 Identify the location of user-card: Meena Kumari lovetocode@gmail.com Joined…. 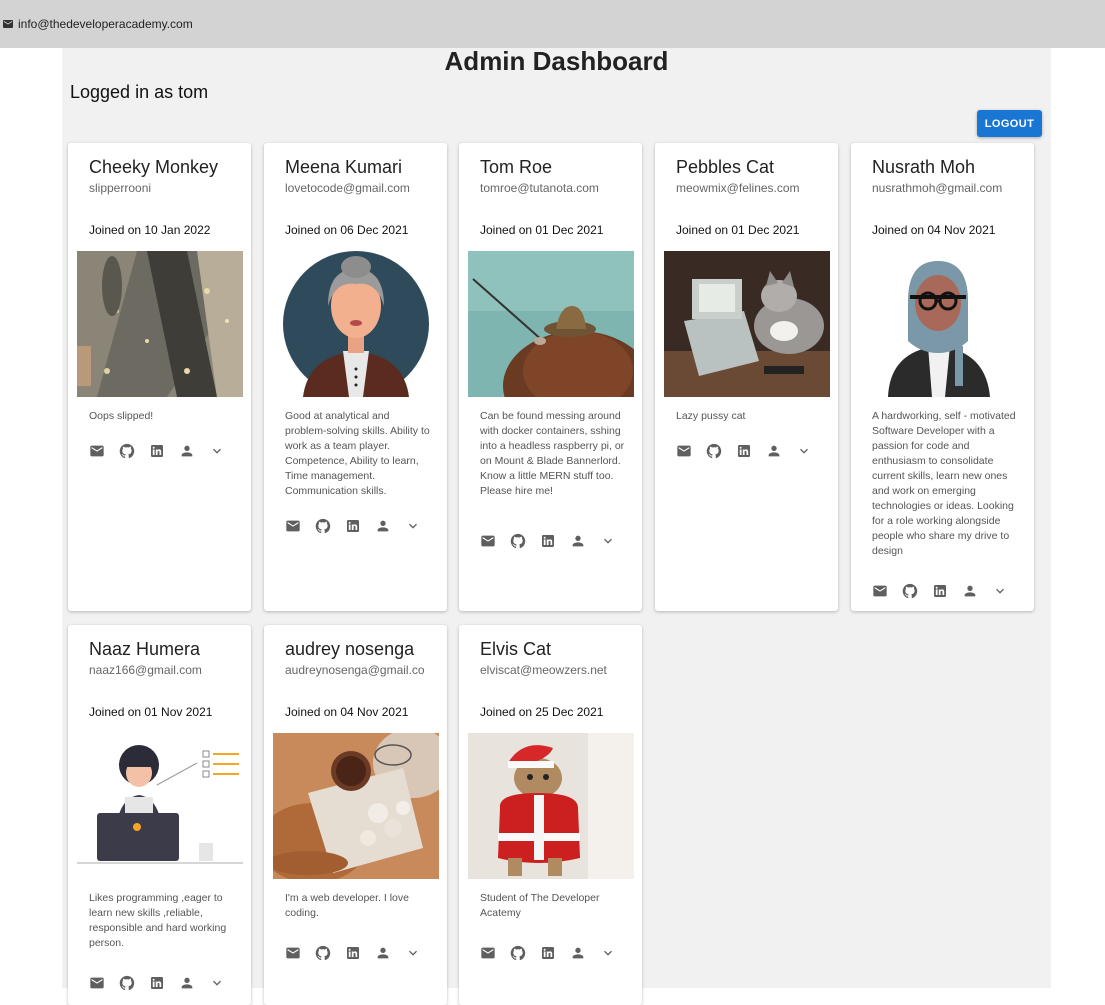
(355, 377).